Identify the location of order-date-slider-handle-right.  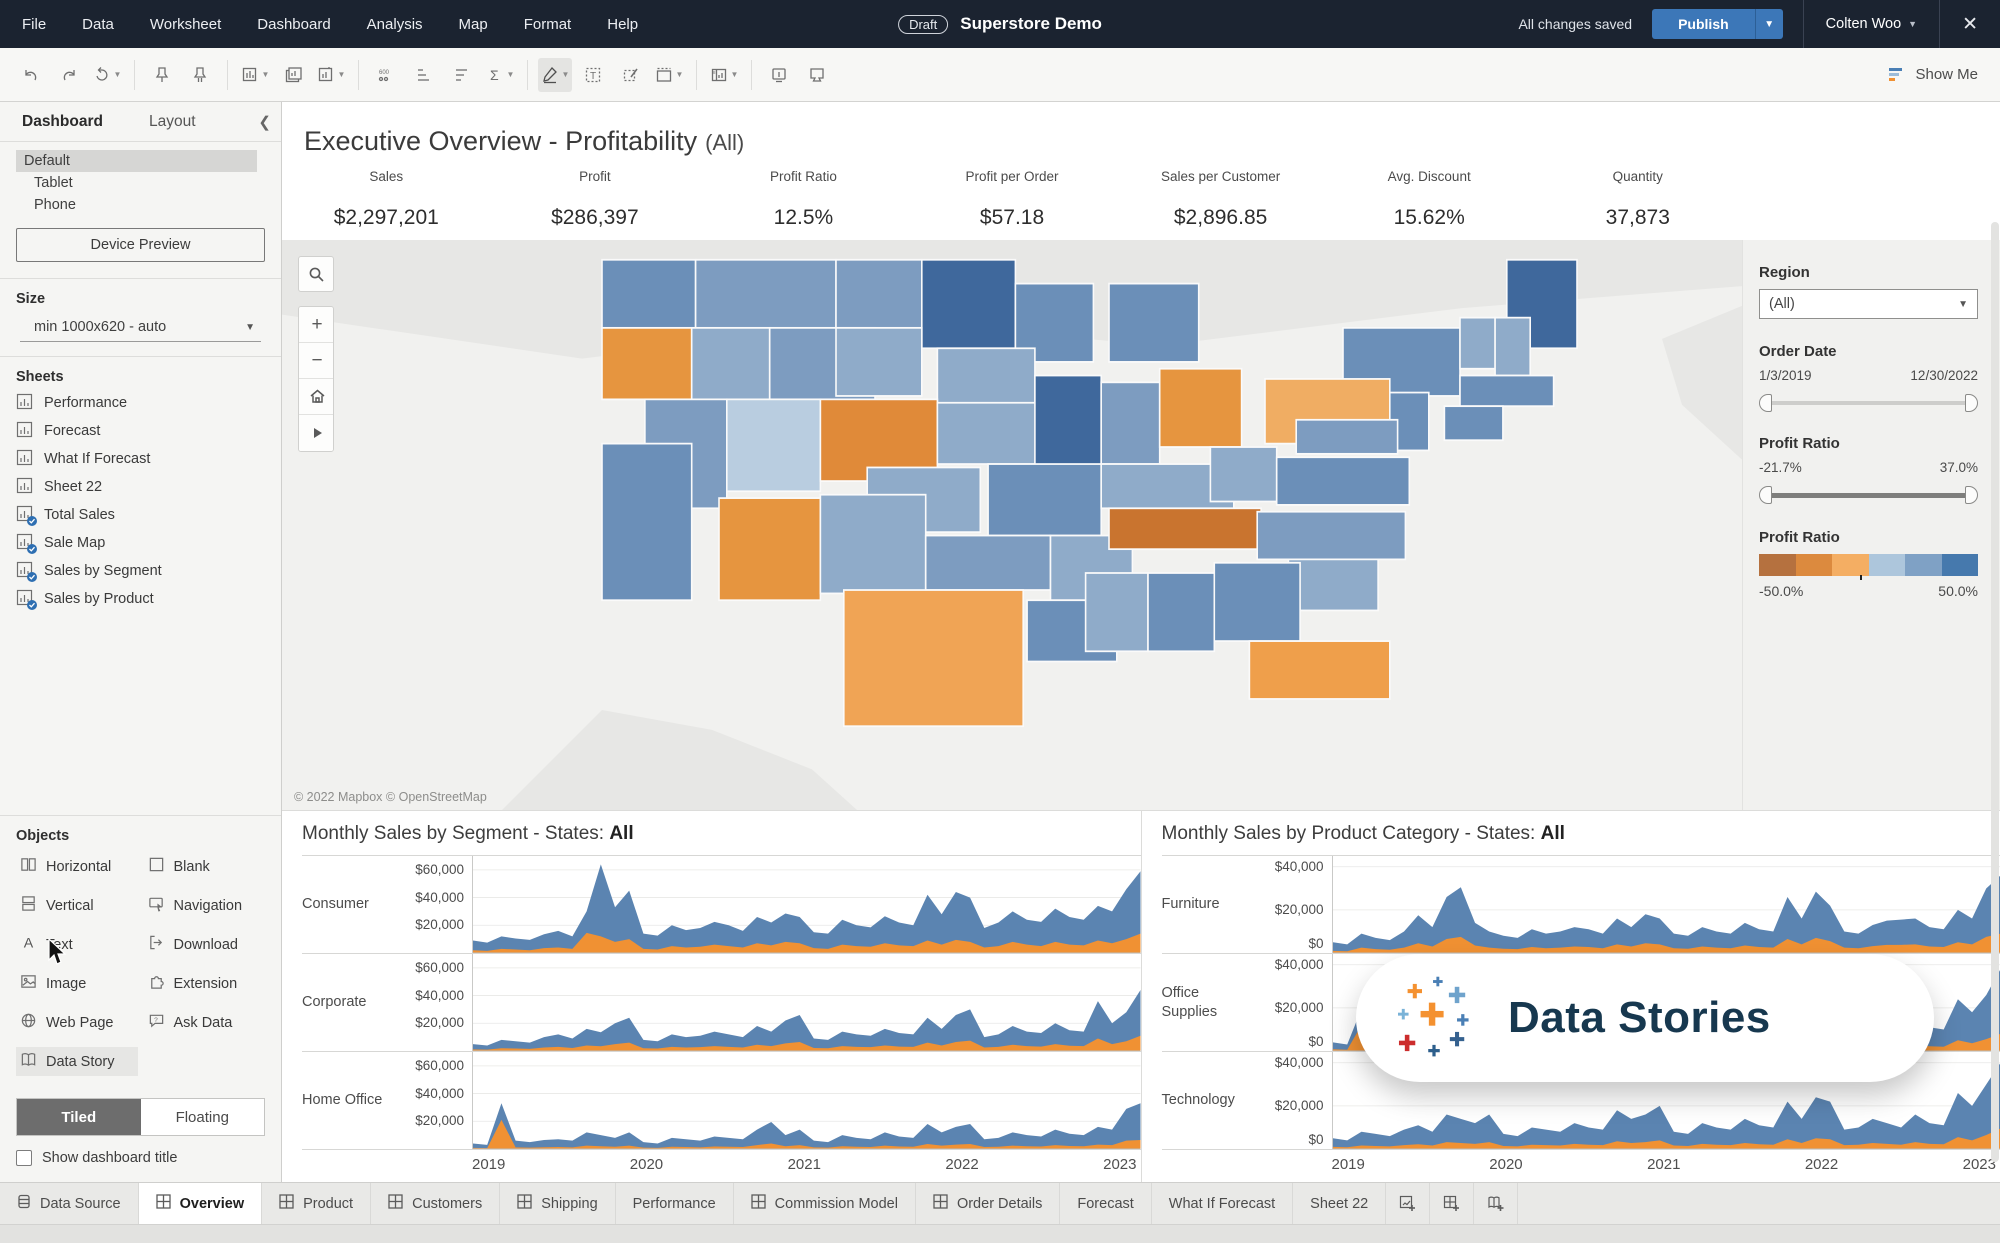
(1971, 403).